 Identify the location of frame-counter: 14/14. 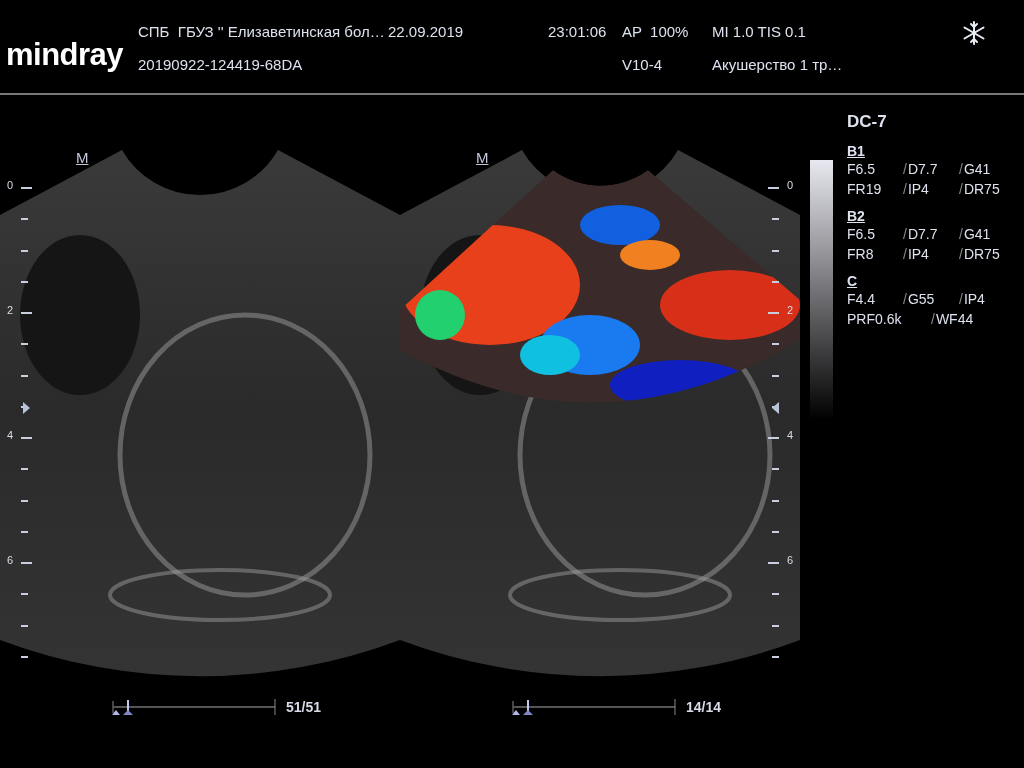
(704, 707).